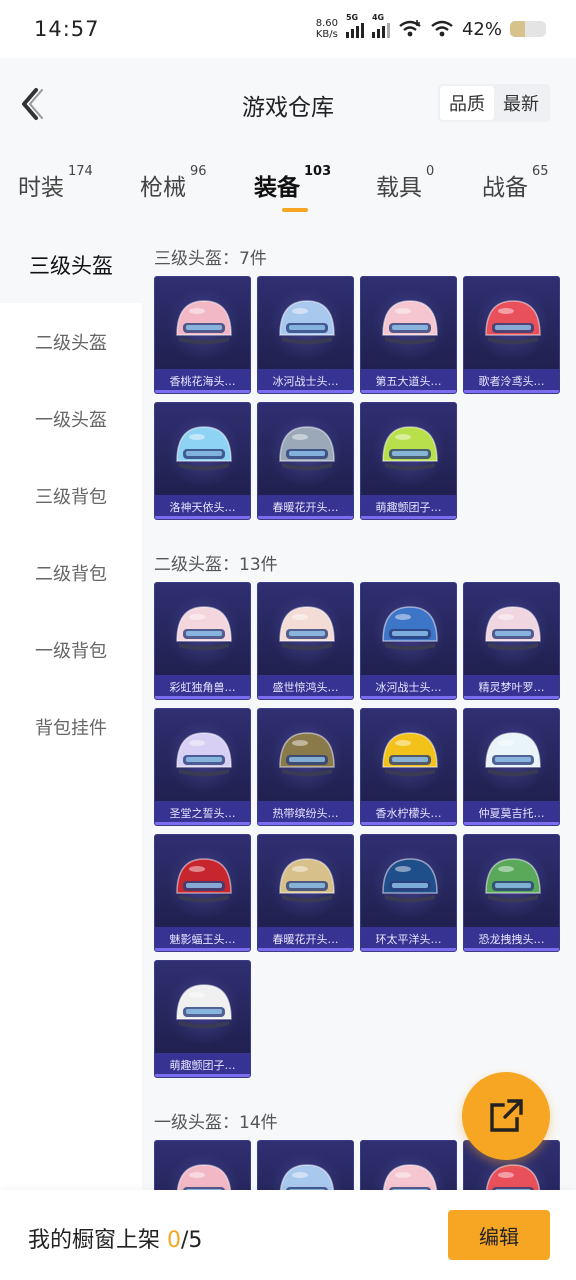  I want to click on status-indicators: 8.60 KB/s 5G 4G 42%, so click(431, 26).